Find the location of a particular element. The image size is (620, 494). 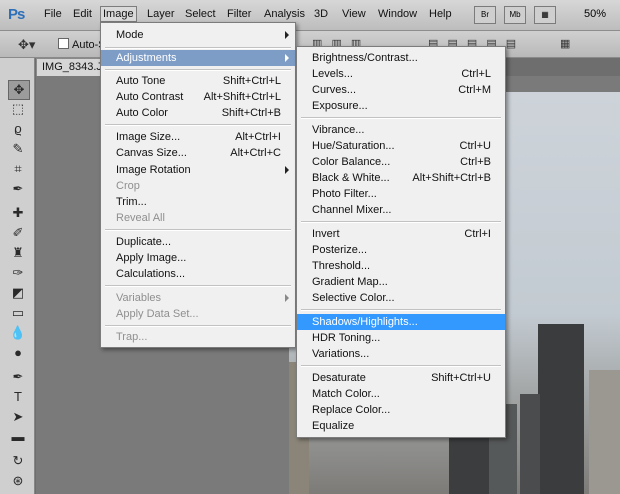

auto-select-checkbox is located at coordinates (63, 43).